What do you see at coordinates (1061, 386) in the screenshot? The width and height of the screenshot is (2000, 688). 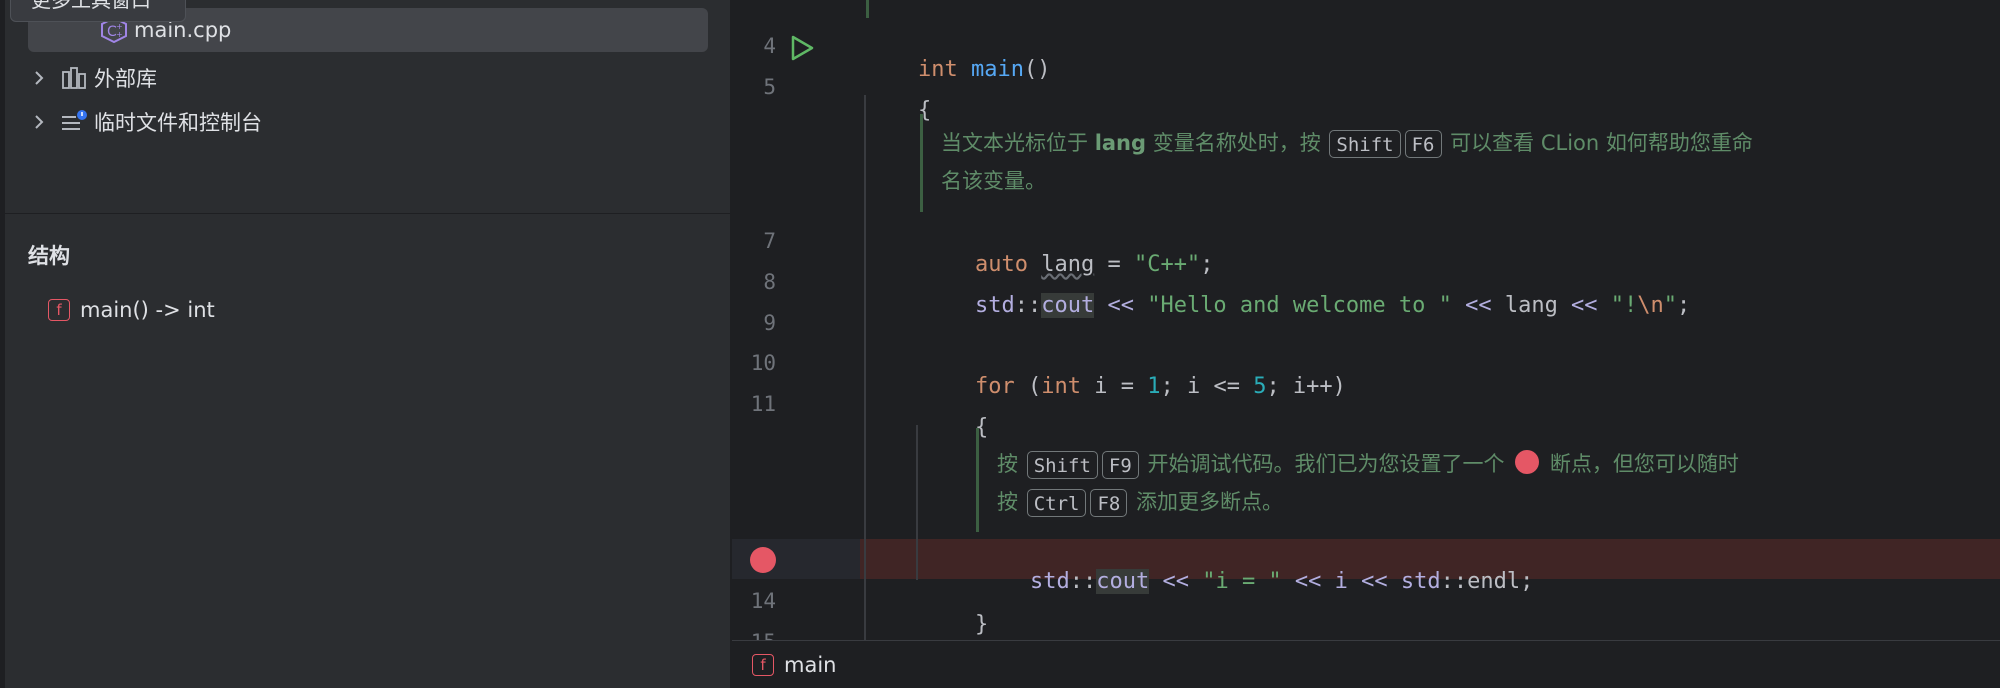 I see `token-keyword: int` at bounding box center [1061, 386].